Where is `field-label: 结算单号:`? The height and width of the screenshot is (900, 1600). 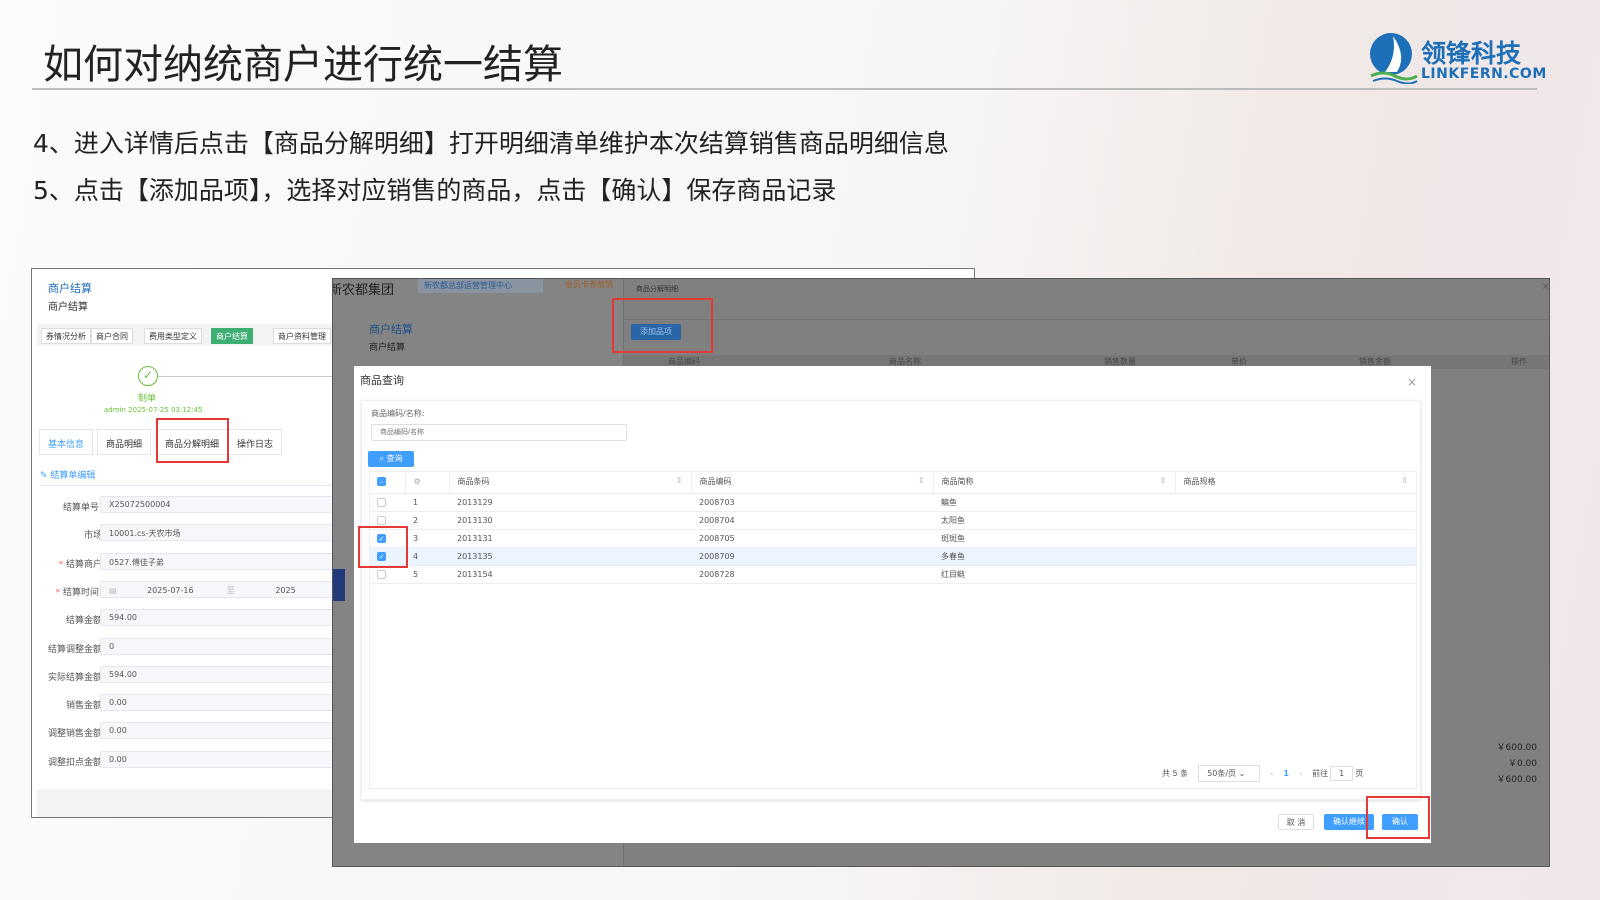 field-label: 结算单号: is located at coordinates (82, 508).